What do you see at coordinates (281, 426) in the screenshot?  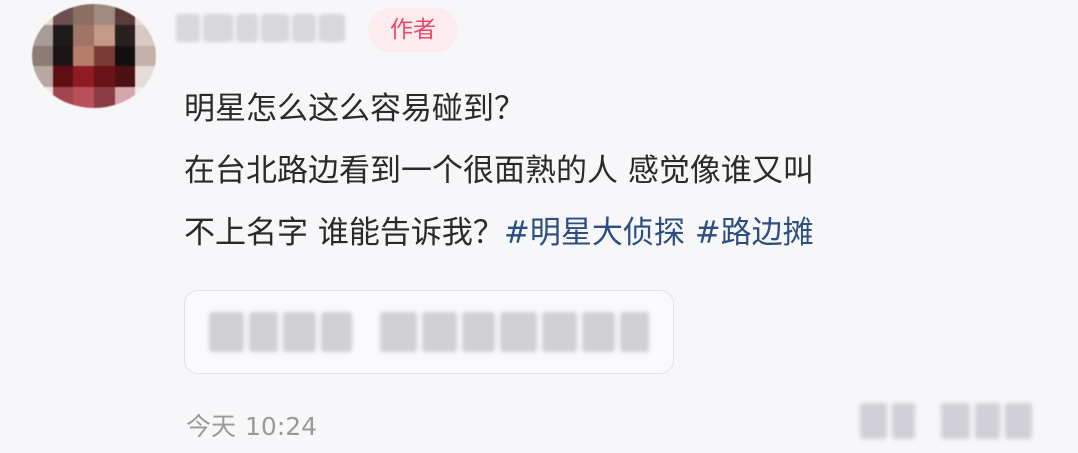 I see `timestamp-time: 10:24` at bounding box center [281, 426].